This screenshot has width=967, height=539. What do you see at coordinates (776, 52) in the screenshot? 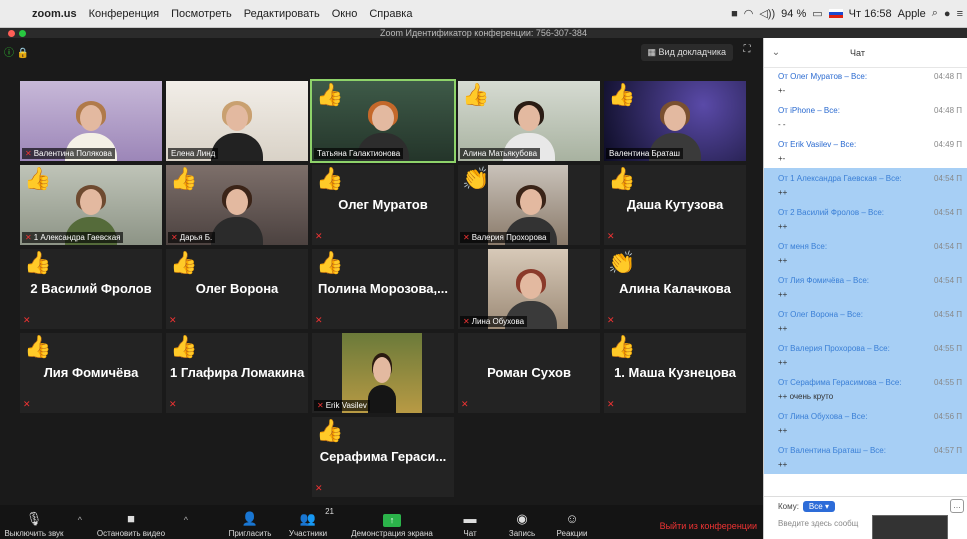
I see `chevron-down-icon: ⌄` at bounding box center [776, 52].